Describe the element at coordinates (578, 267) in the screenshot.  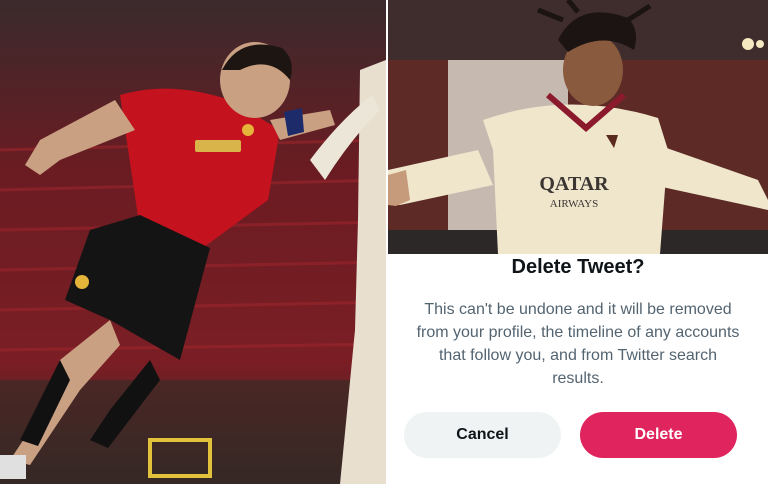
I see `dialog-title: Delete Tweet?` at that location.